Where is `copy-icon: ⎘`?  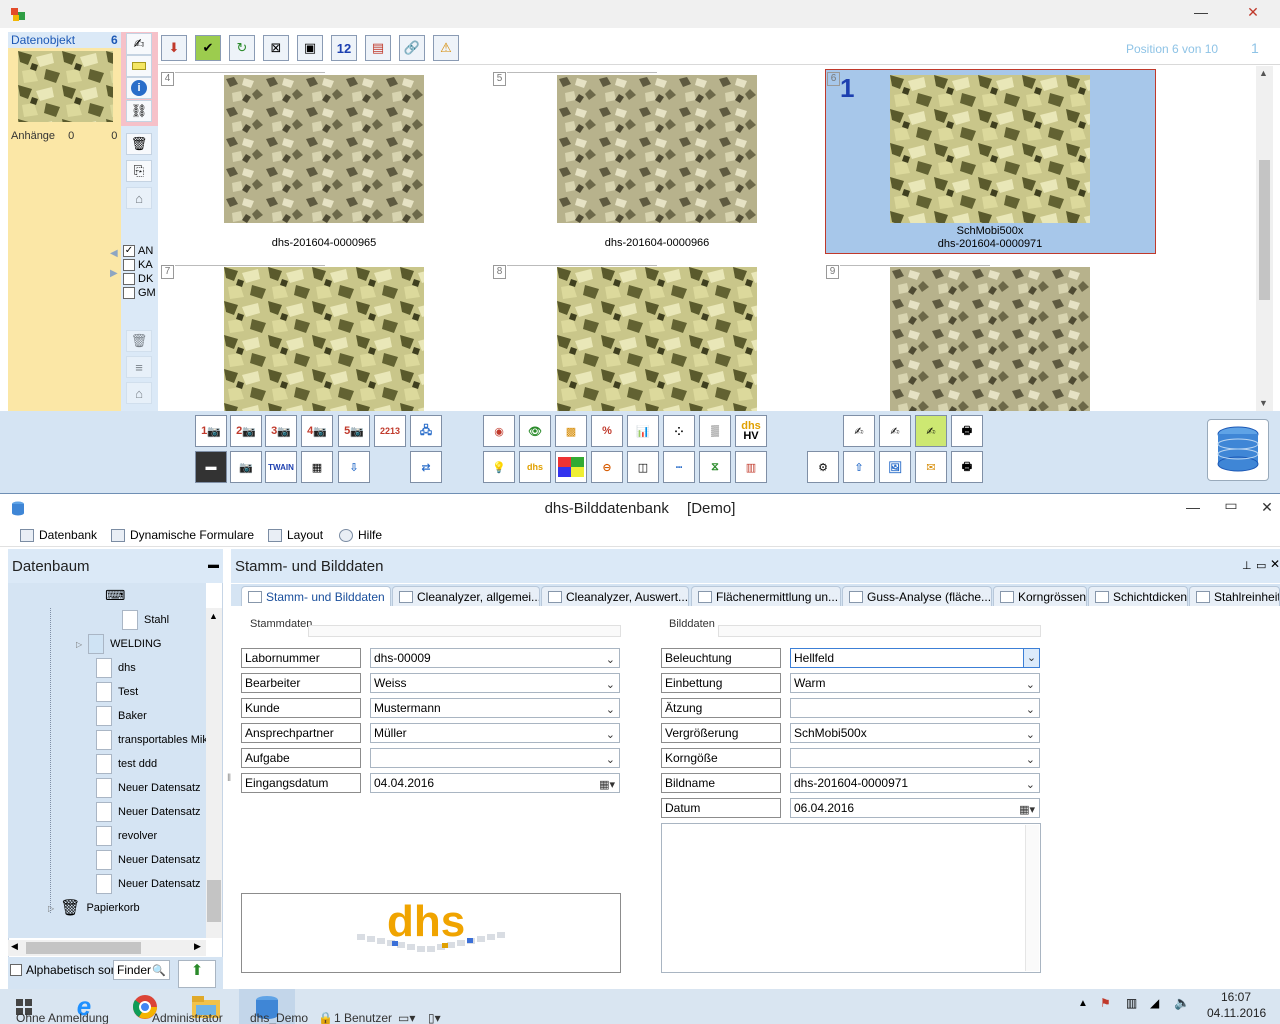
copy-icon: ⎘ is located at coordinates (139, 171).